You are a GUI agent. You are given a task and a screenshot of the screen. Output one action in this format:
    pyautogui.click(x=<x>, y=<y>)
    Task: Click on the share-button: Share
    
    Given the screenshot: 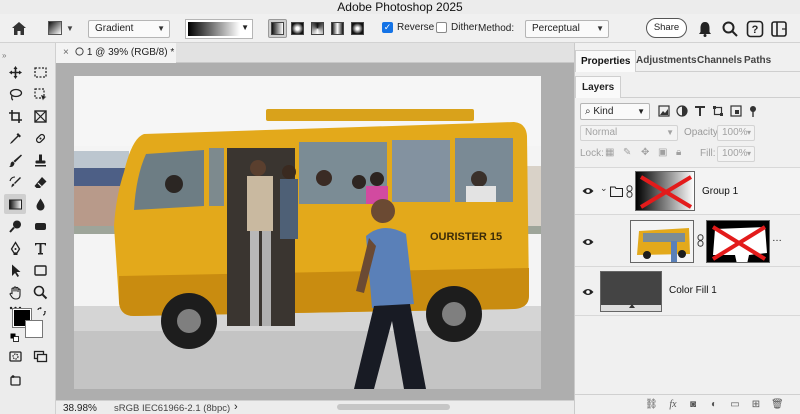 What is the action you would take?
    pyautogui.click(x=666, y=28)
    